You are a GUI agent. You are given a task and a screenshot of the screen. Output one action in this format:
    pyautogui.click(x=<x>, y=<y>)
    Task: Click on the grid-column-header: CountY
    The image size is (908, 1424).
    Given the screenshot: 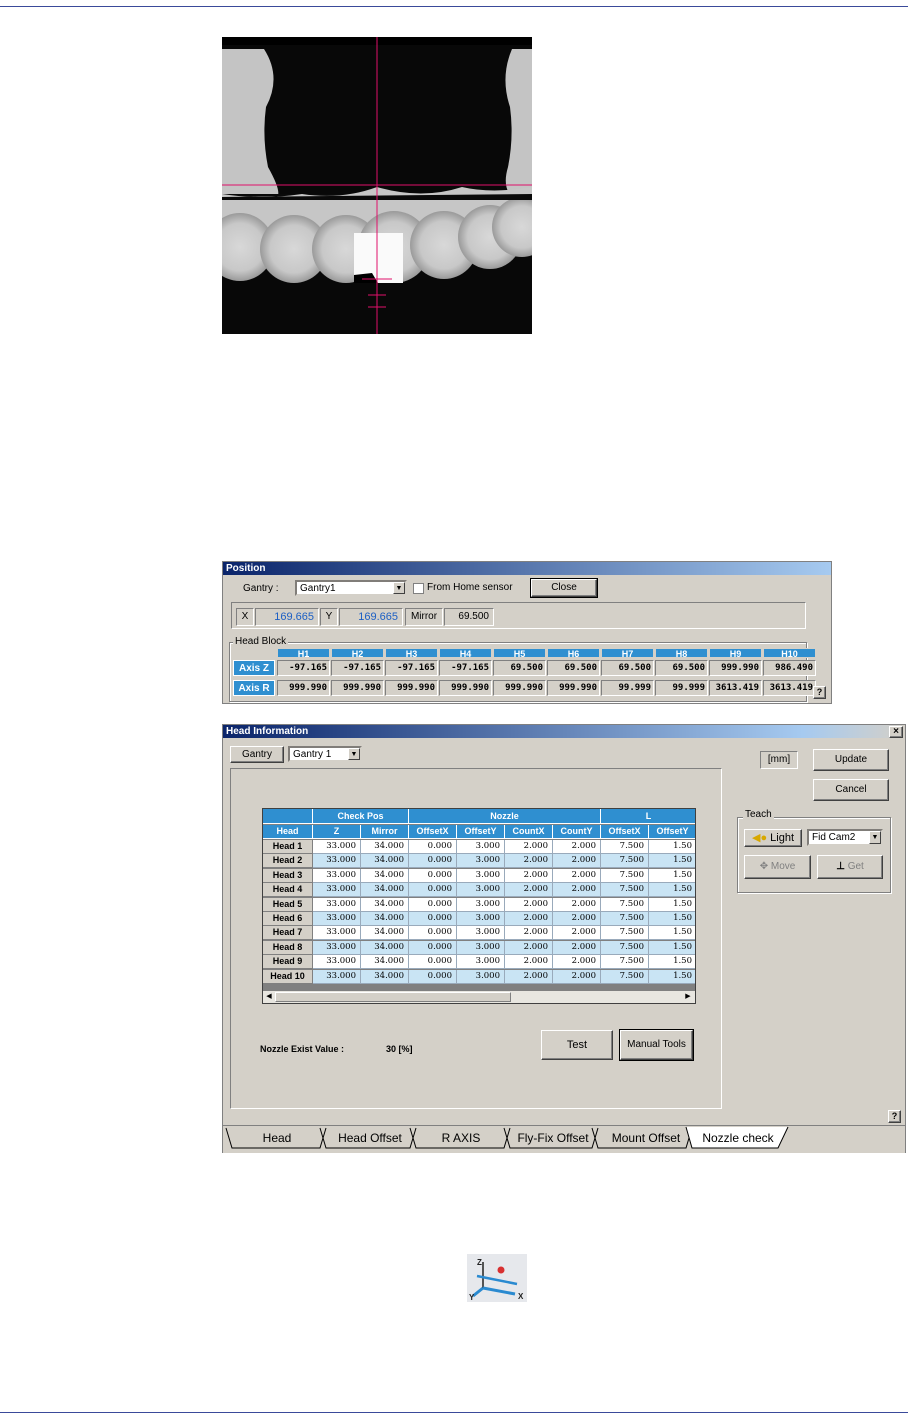 What is the action you would take?
    pyautogui.click(x=577, y=832)
    